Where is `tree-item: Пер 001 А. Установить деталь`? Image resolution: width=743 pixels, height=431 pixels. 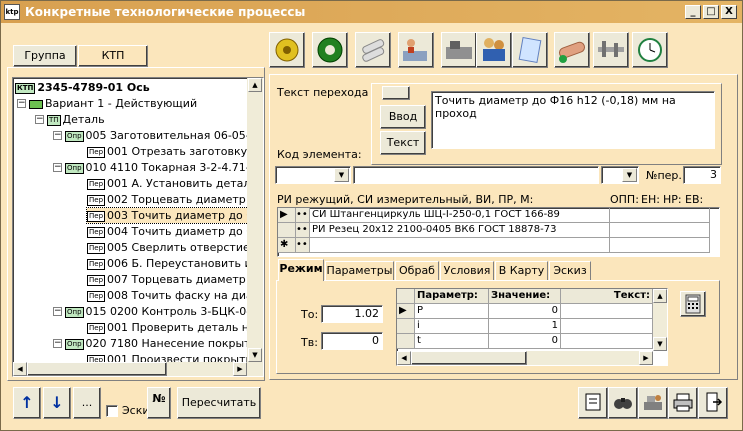 tree-item: Пер 001 А. Установить деталь is located at coordinates (172, 183).